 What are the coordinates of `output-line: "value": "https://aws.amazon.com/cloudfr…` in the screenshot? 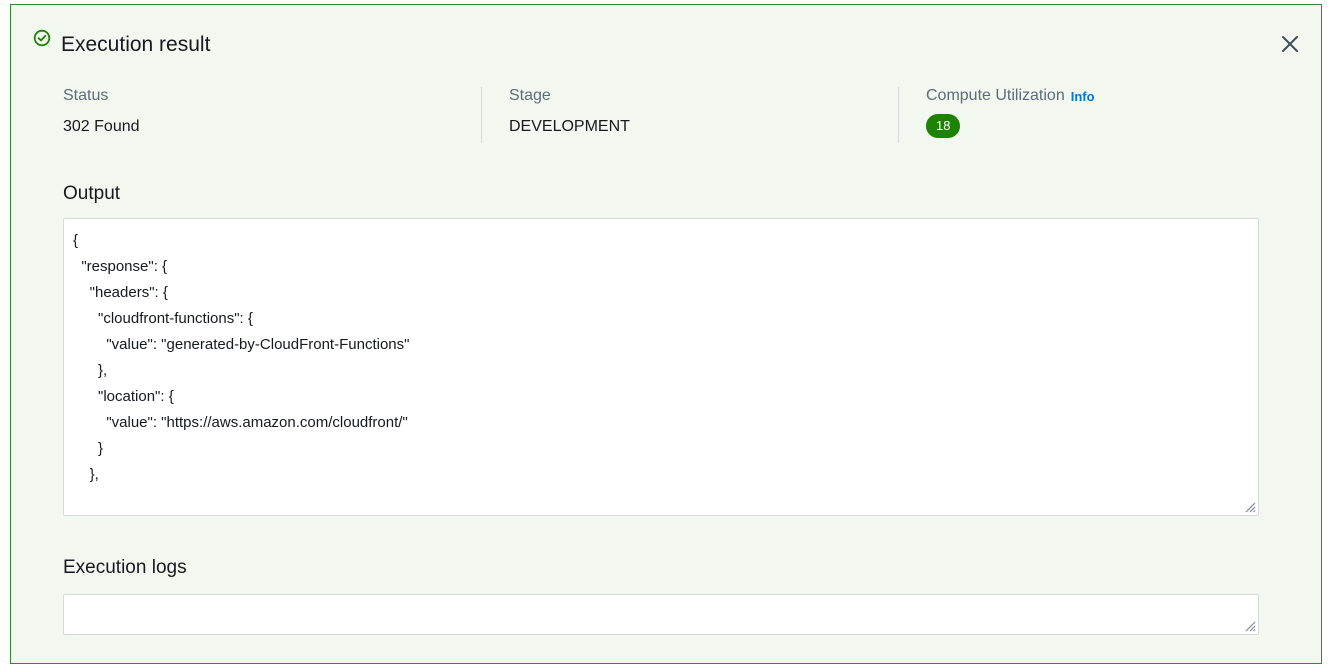 It's located at (240, 422).